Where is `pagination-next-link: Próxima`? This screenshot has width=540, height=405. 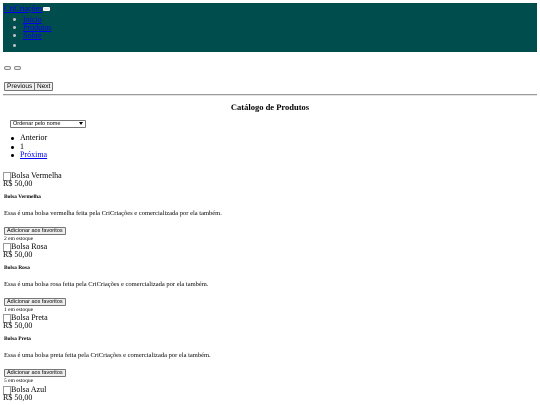 pagination-next-link: Próxima is located at coordinates (33, 154).